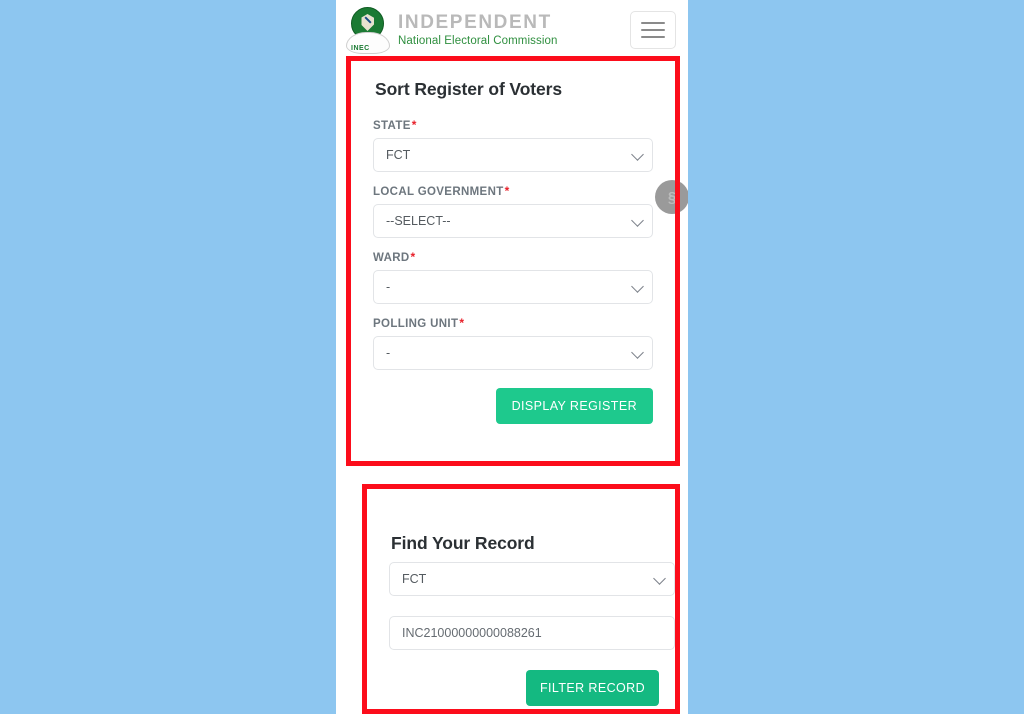 This screenshot has height=714, width=1024. Describe the element at coordinates (532, 633) in the screenshot. I see `vin-input` at that location.